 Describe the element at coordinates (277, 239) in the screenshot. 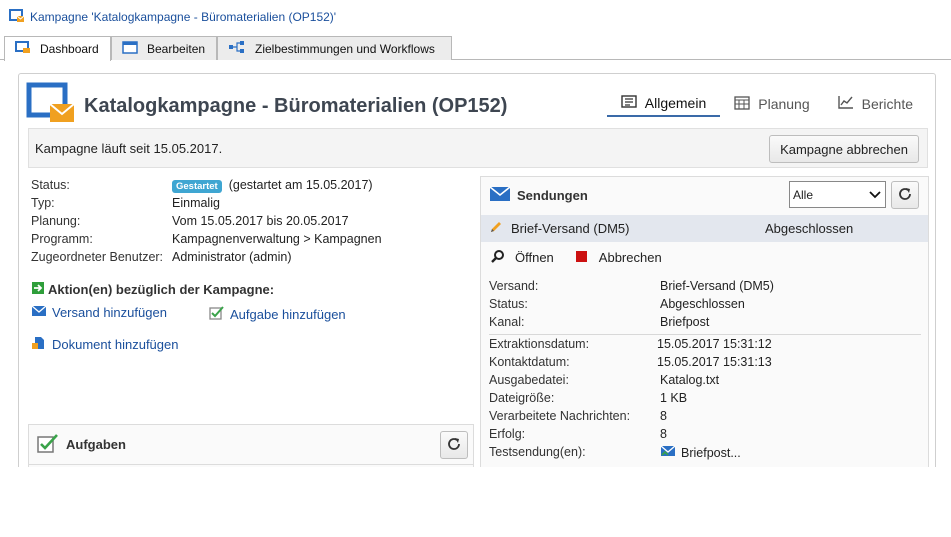

I see `program-link: Kampagnenverwaltung > Kampagnen` at that location.